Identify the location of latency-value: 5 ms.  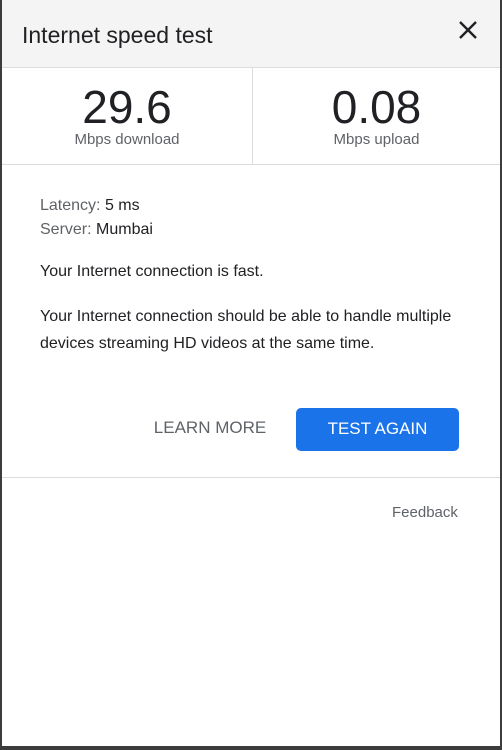
(122, 205).